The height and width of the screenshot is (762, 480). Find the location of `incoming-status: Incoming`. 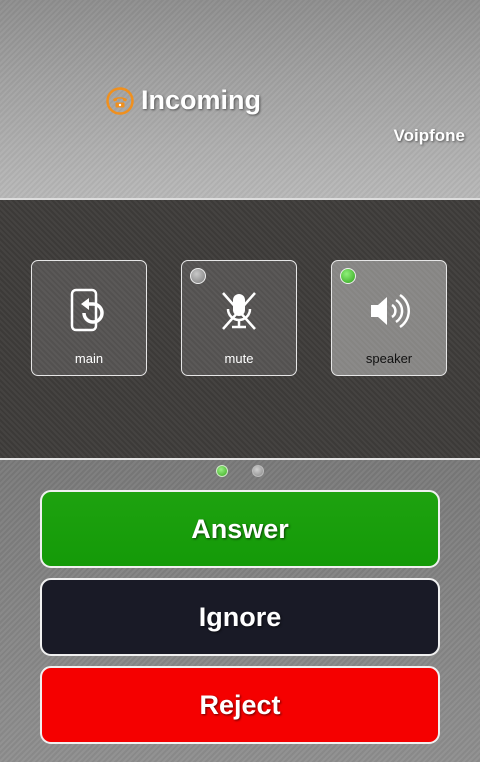

incoming-status: Incoming is located at coordinates (183, 100).